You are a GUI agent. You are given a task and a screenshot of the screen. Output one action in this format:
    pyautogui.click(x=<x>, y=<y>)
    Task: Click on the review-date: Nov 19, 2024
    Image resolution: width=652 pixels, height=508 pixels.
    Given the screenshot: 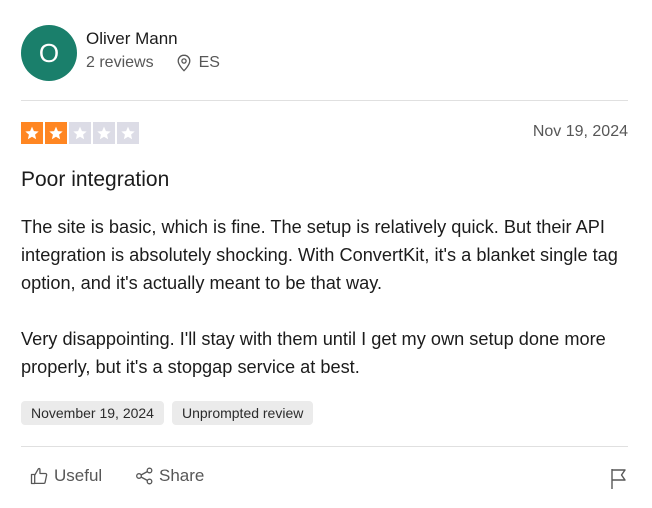 What is the action you would take?
    pyautogui.click(x=580, y=131)
    